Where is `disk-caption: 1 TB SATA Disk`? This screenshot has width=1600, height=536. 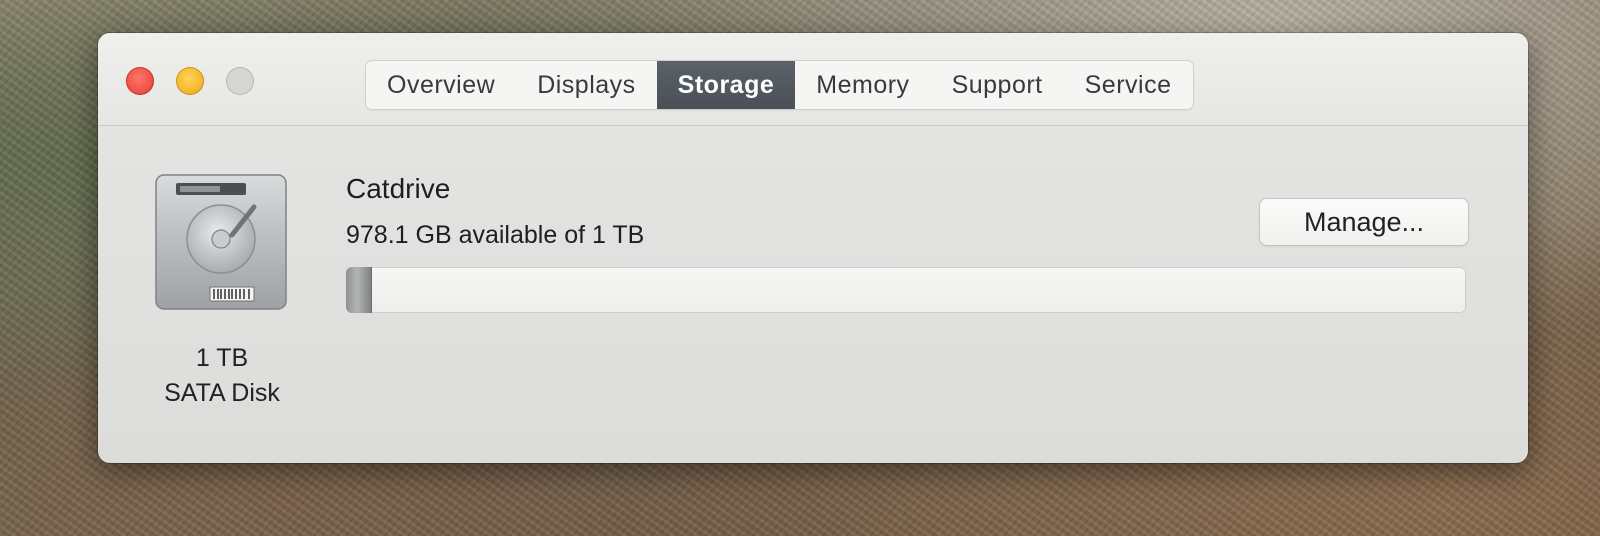 disk-caption: 1 TB SATA Disk is located at coordinates (222, 376).